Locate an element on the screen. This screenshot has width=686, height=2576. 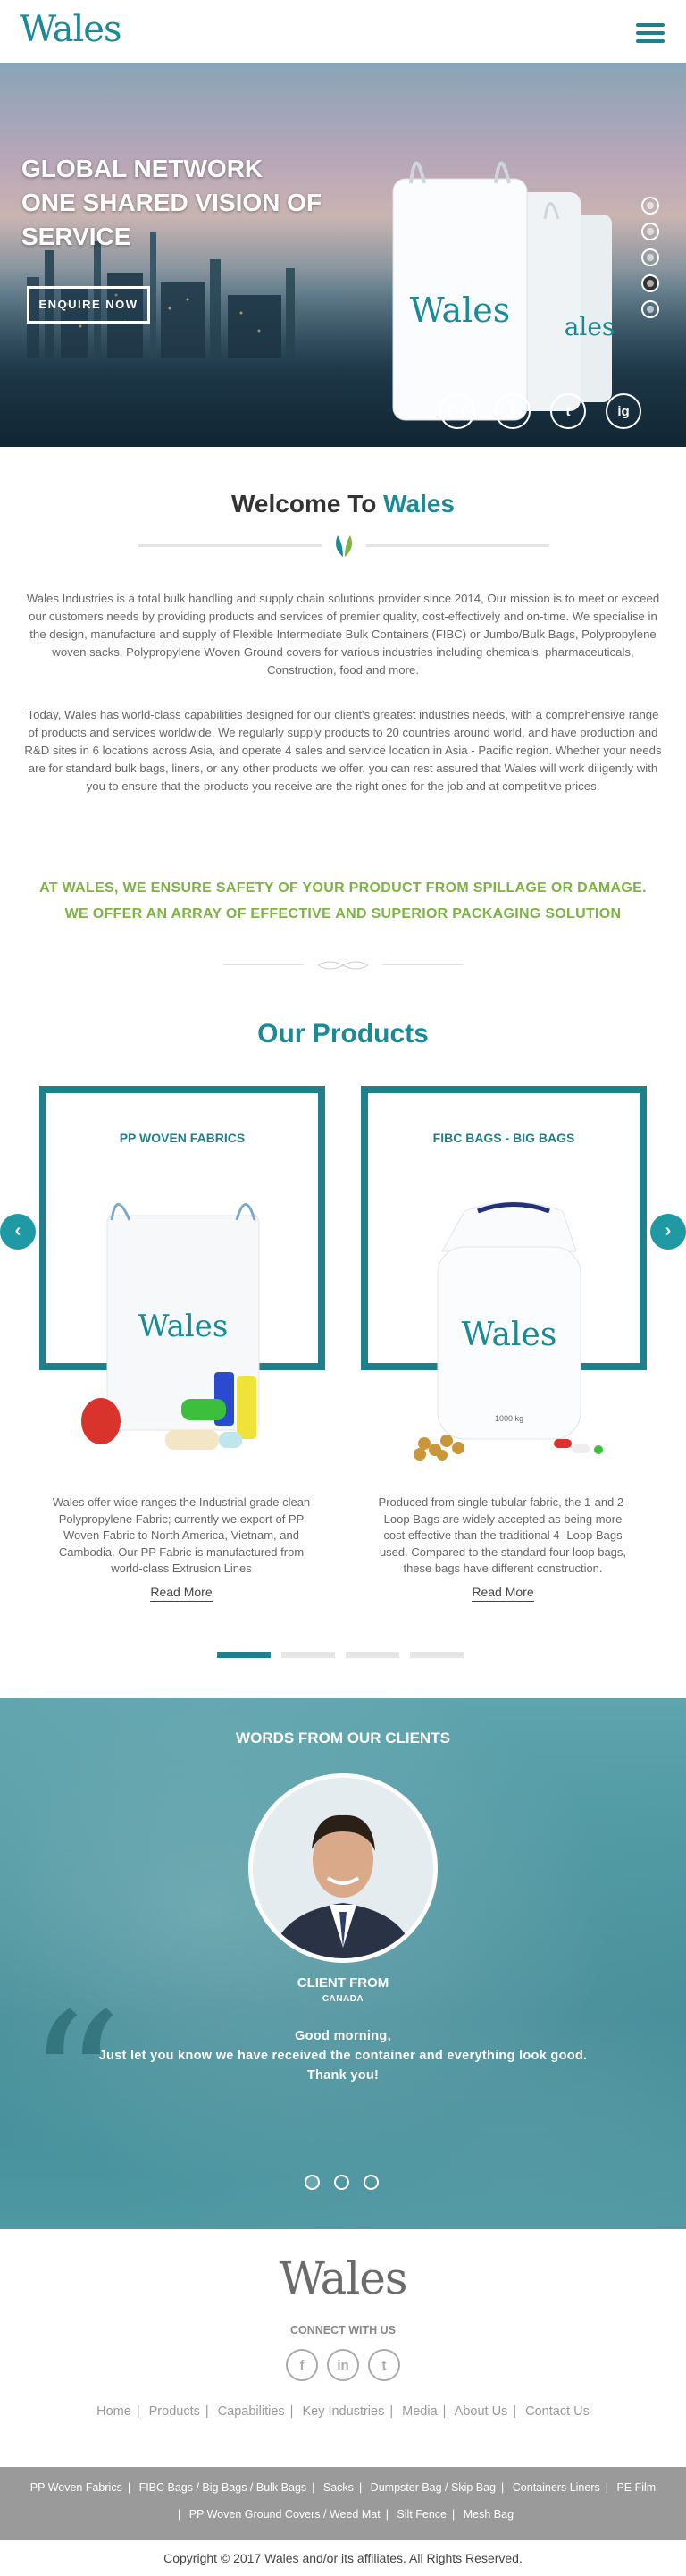
footer-nav-key-industries: Key Industries is located at coordinates (343, 2412).